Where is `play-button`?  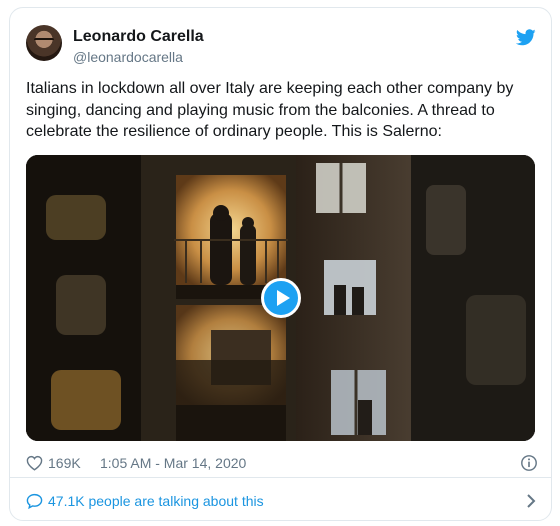
play-button is located at coordinates (281, 298).